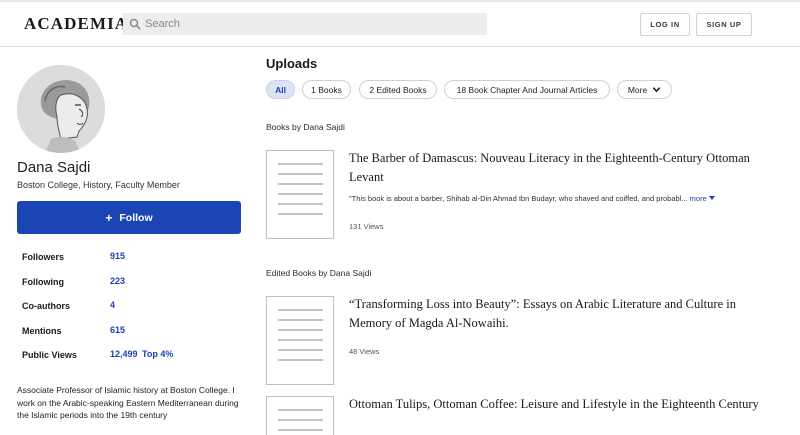  I want to click on caret-down-icon, so click(711, 198).